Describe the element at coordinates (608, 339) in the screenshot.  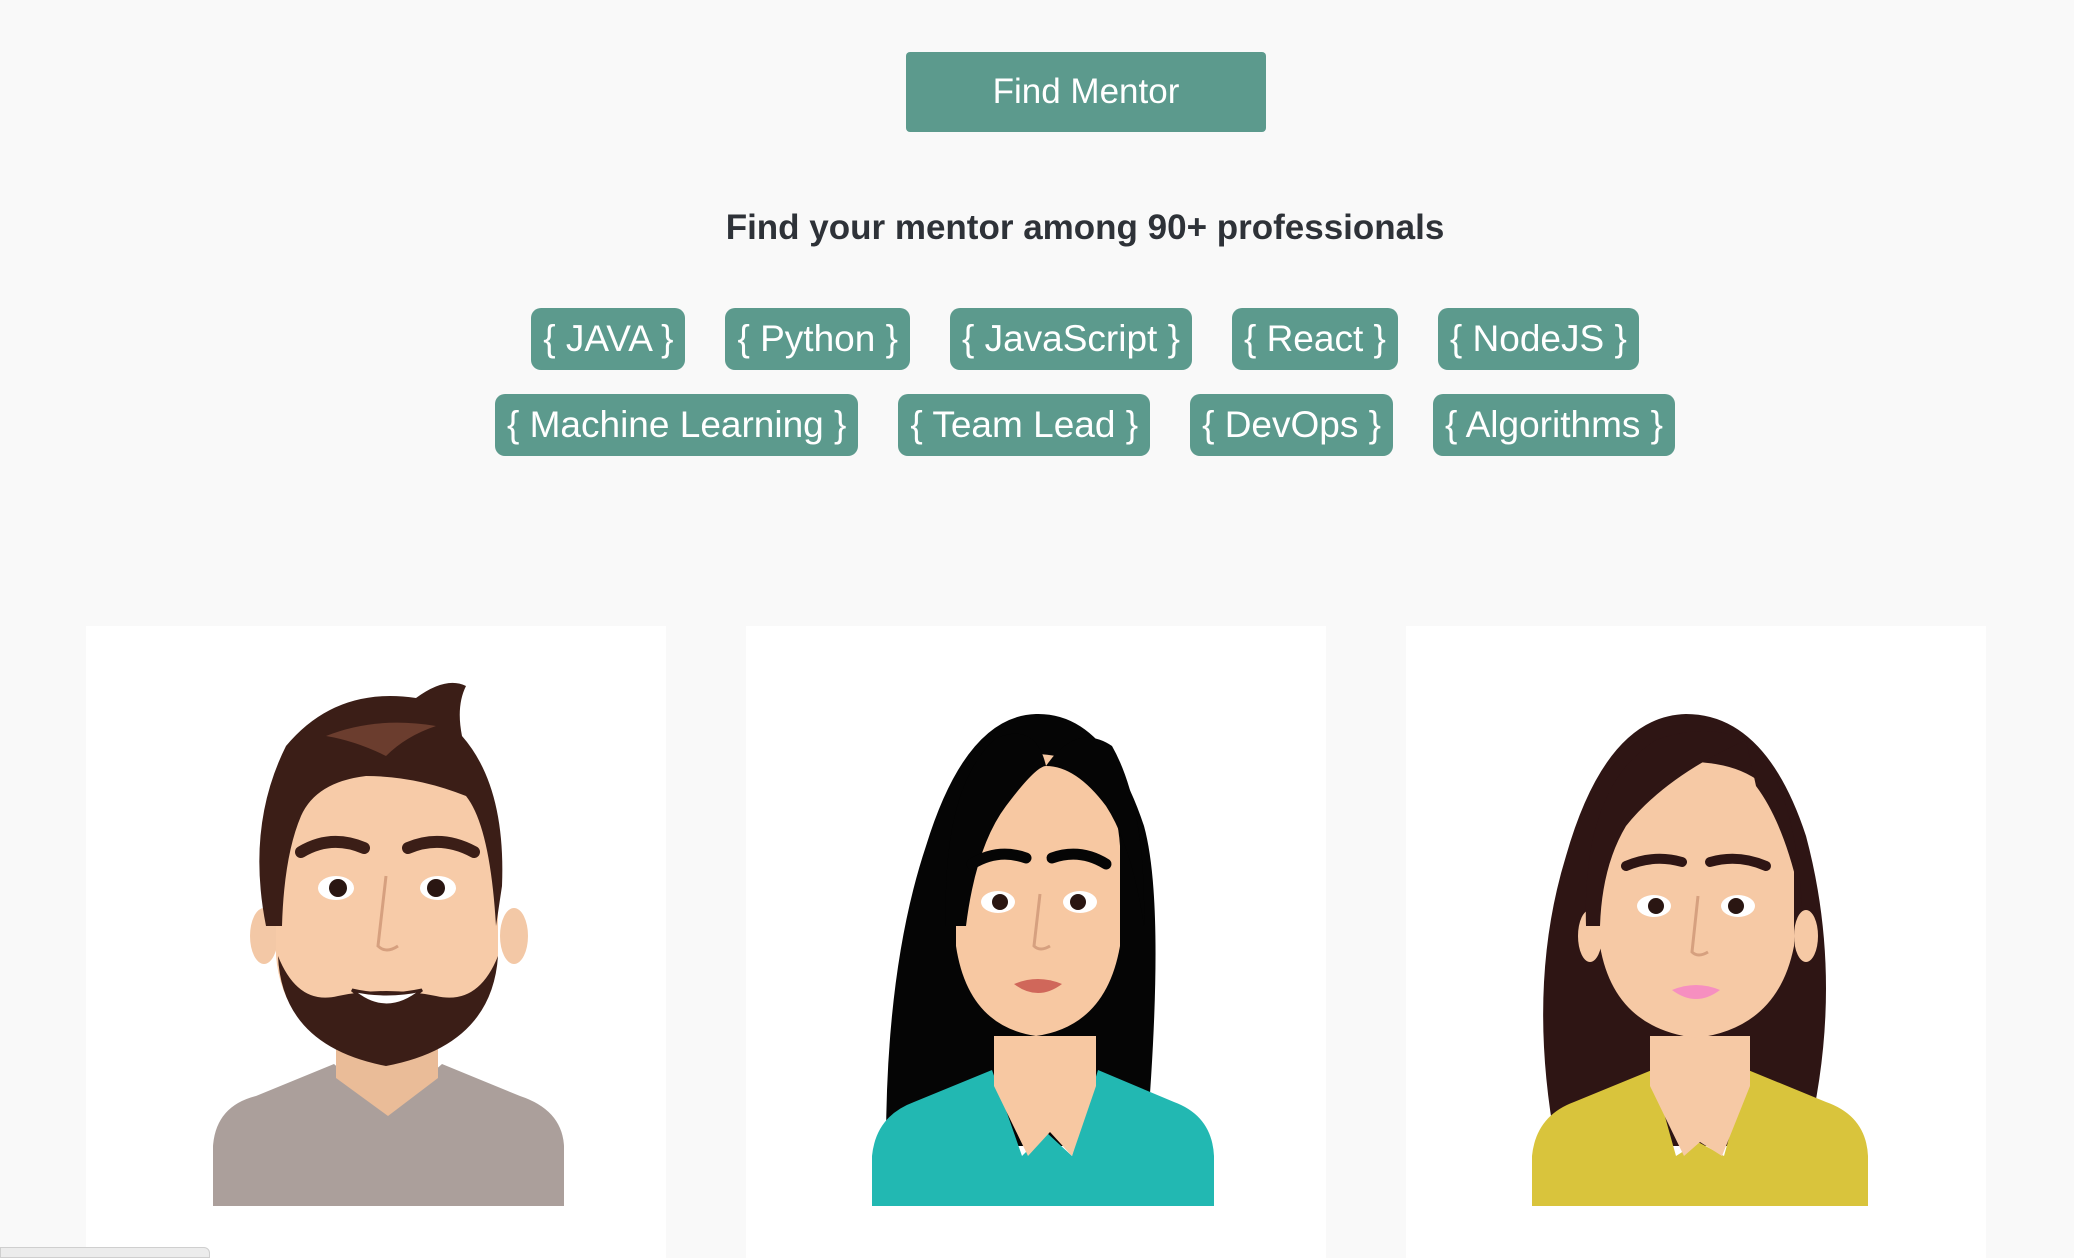
I see `tag-java: { JAVA }` at that location.